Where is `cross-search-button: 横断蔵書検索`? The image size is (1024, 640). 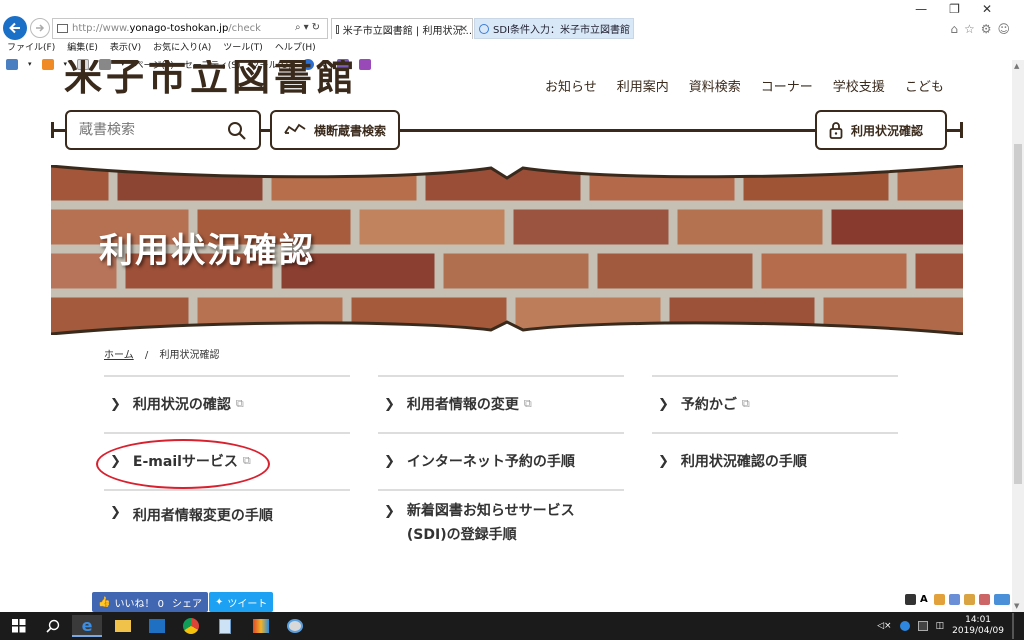 cross-search-button: 横断蔵書検索 is located at coordinates (335, 130).